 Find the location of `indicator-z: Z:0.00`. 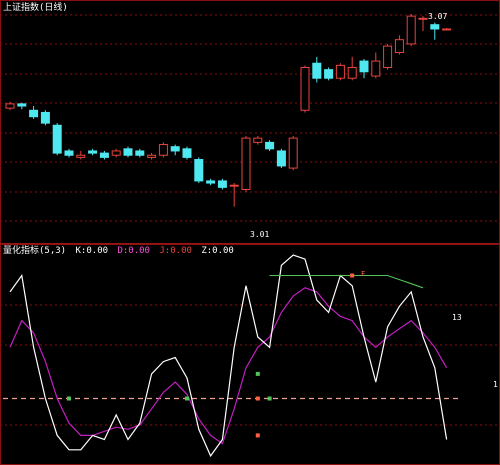

indicator-z: Z:0.00 is located at coordinates (217, 251).